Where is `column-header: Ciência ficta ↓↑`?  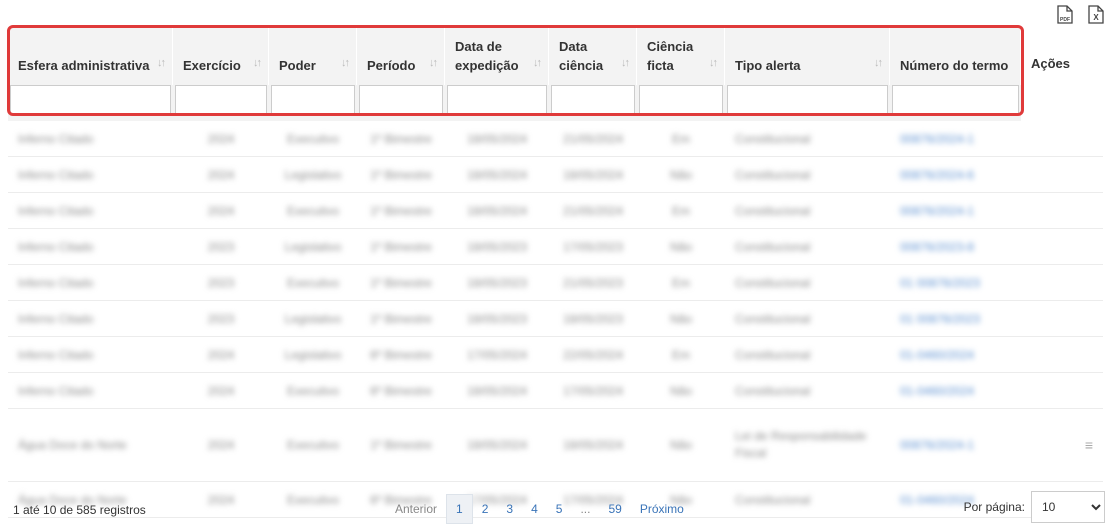 column-header: Ciência ficta ↓↑ is located at coordinates (681, 56).